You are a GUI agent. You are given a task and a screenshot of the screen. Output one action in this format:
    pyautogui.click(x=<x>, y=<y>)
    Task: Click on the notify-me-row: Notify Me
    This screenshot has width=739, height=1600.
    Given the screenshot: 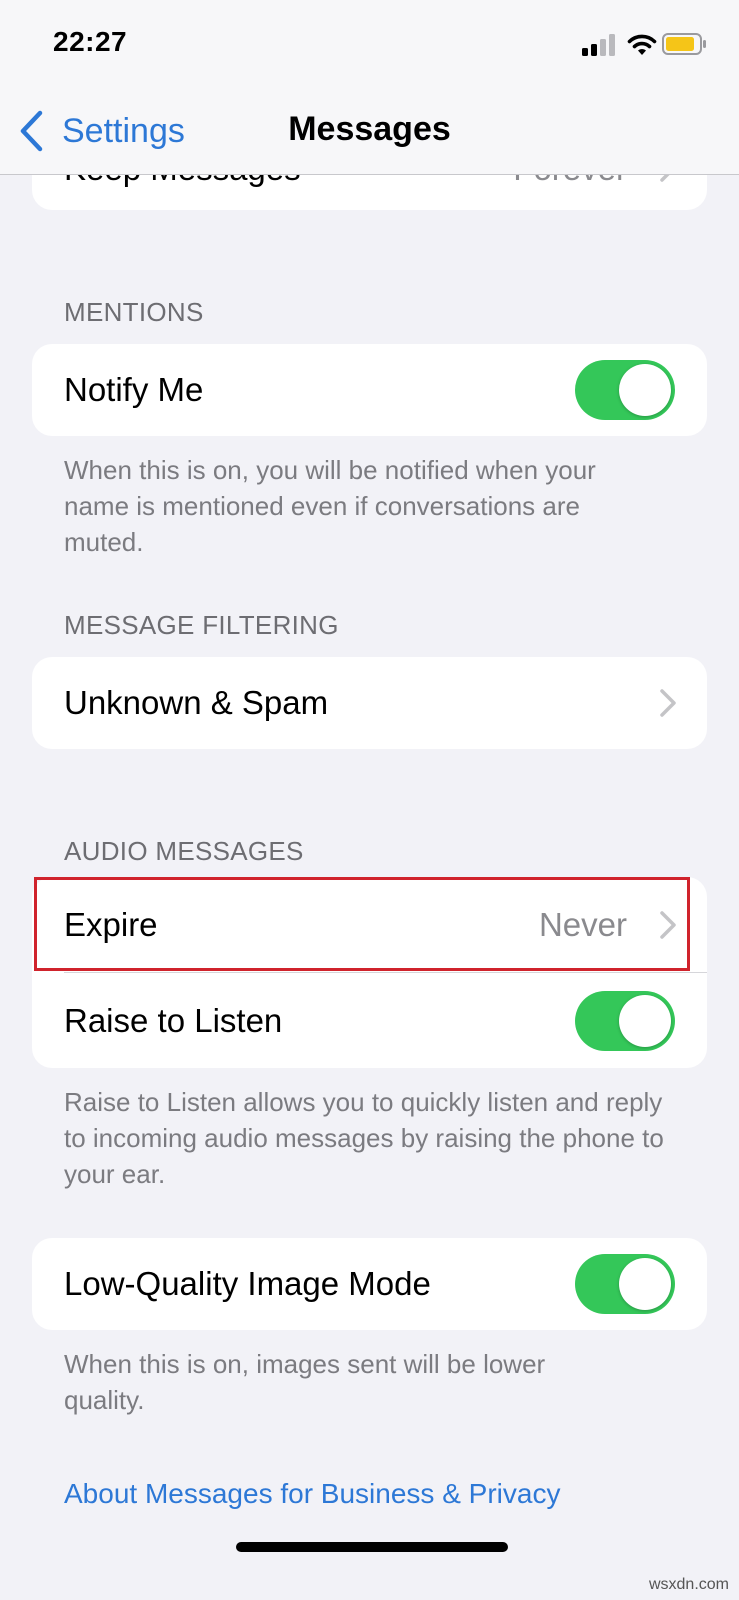 What is the action you would take?
    pyautogui.click(x=369, y=390)
    